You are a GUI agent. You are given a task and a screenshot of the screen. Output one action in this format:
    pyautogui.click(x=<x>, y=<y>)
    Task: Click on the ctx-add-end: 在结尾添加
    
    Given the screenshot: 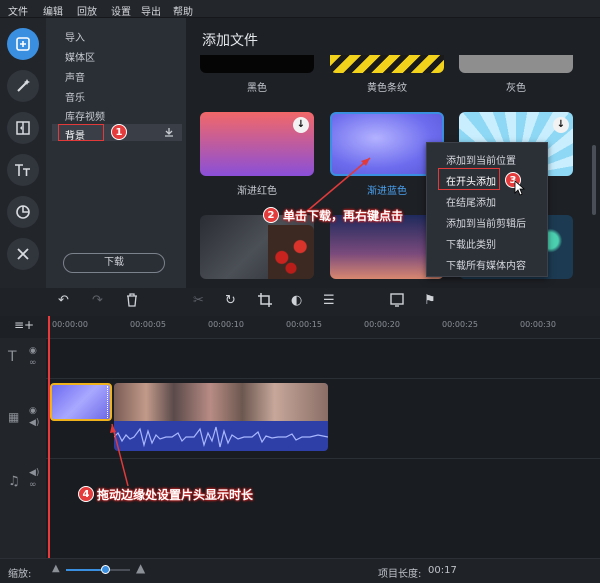 What is the action you would take?
    pyautogui.click(x=471, y=201)
    